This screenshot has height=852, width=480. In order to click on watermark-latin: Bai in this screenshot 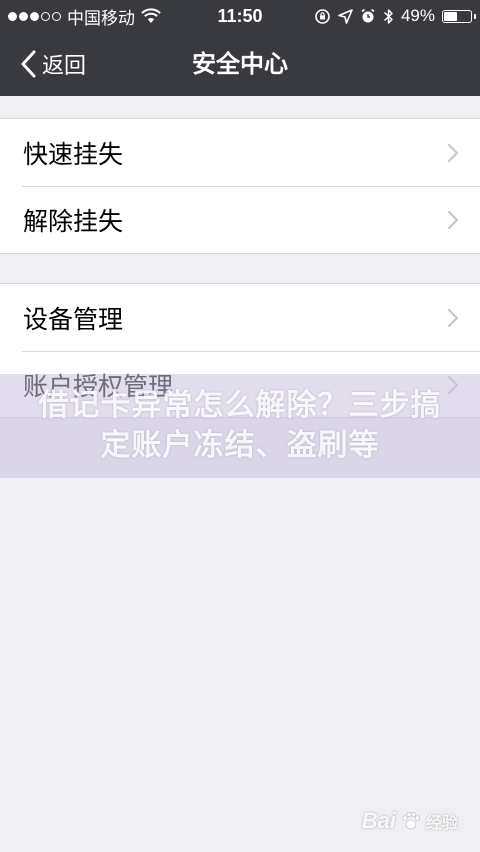, I will do `click(378, 820)`.